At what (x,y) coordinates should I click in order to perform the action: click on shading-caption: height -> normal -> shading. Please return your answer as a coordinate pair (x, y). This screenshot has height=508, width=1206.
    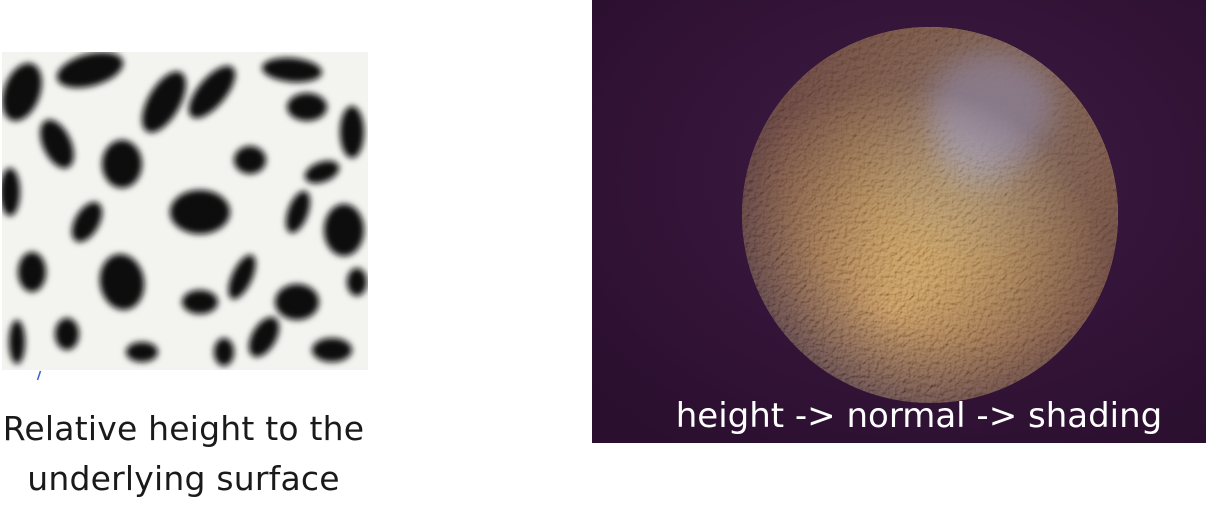
    Looking at the image, I should click on (919, 416).